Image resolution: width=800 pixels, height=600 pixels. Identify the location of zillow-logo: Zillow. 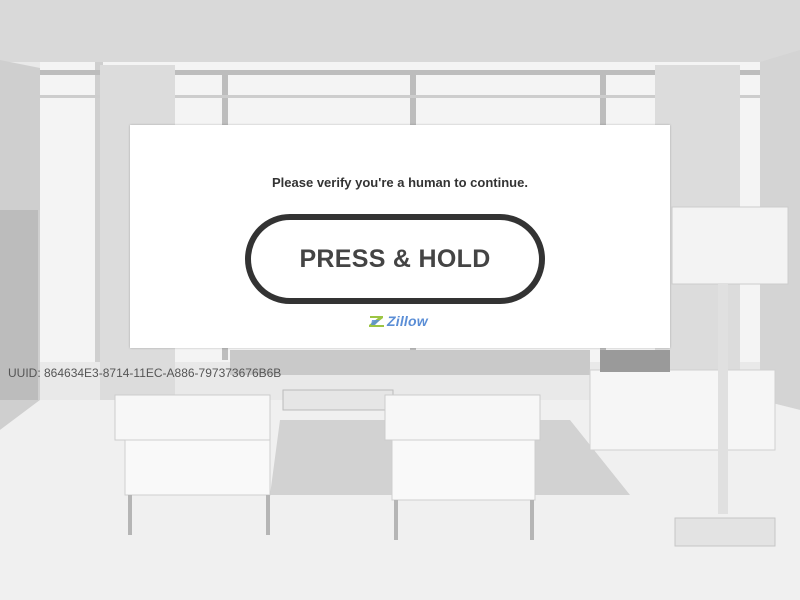
(398, 321).